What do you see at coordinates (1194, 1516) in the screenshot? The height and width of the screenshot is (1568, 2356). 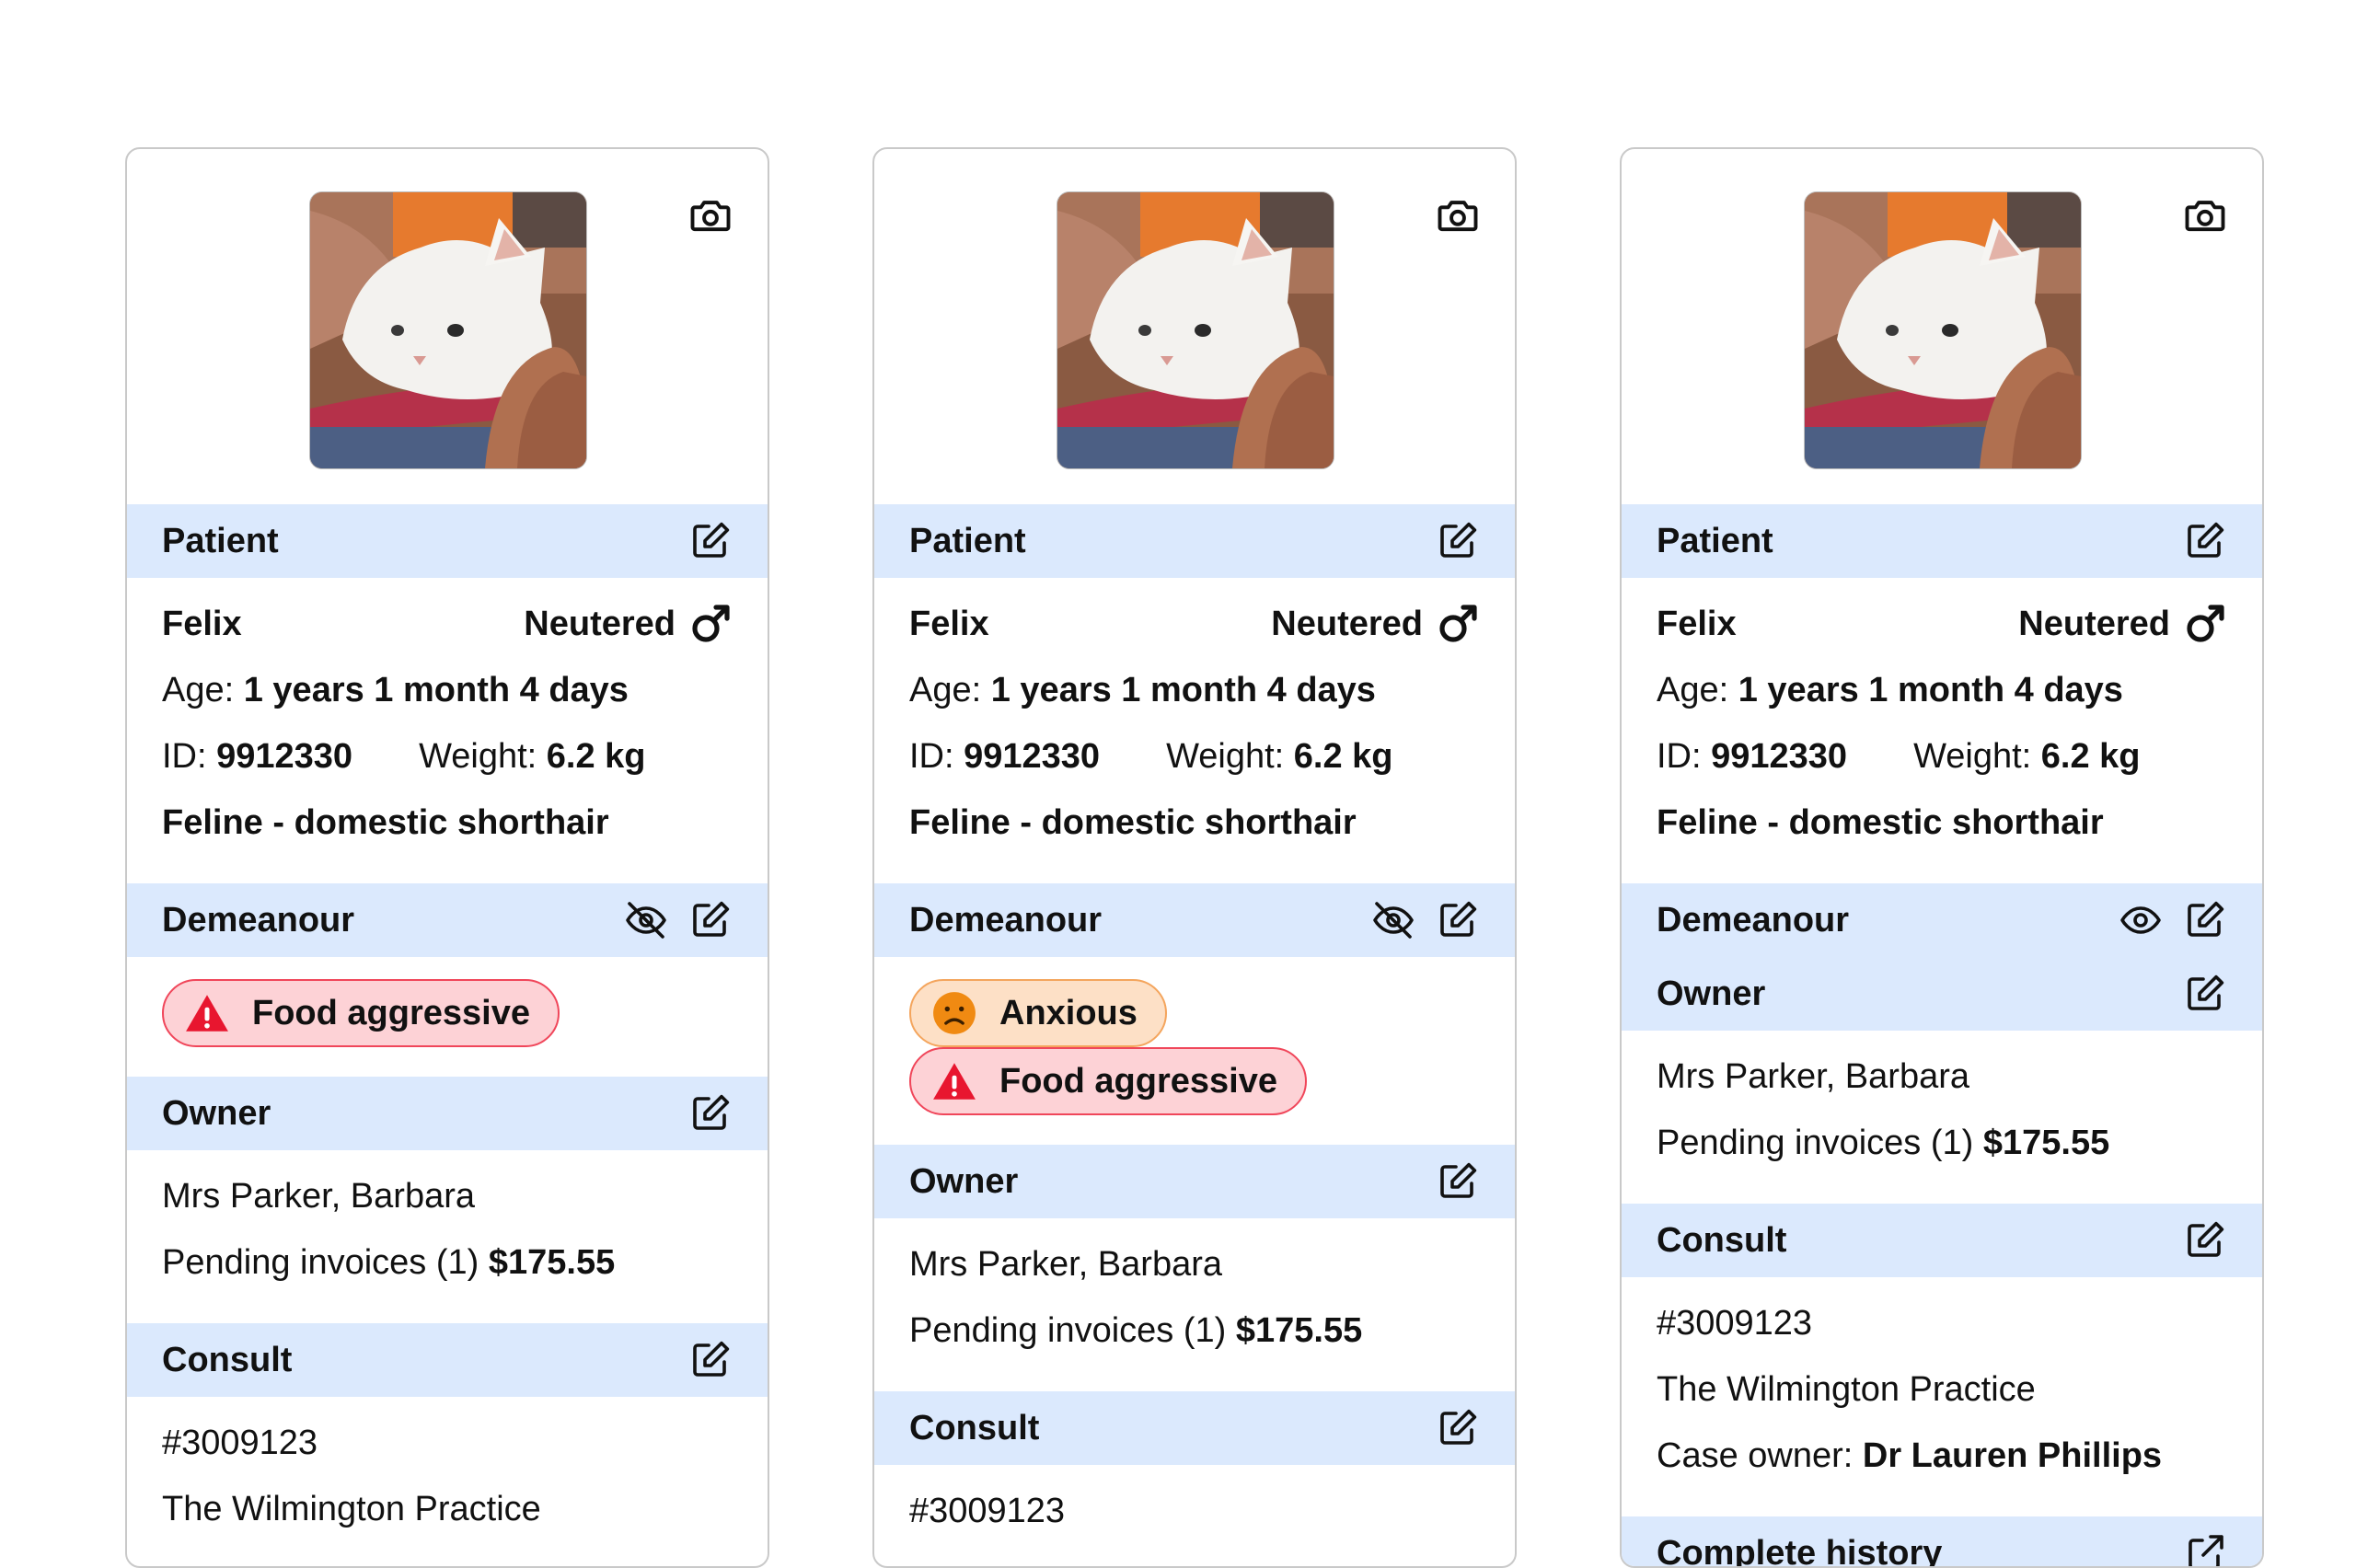 I see `consult-details: #3009123` at bounding box center [1194, 1516].